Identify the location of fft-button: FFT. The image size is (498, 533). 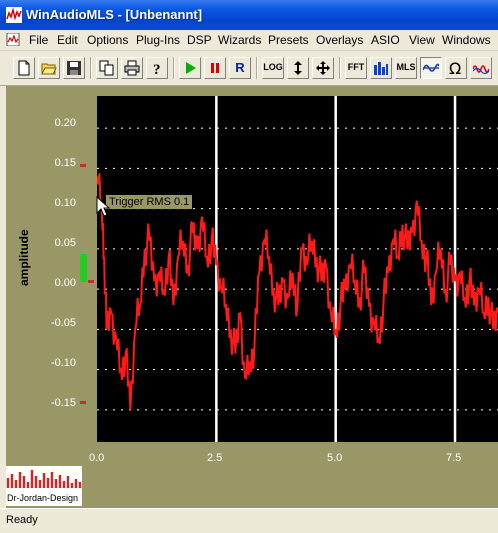
(356, 68).